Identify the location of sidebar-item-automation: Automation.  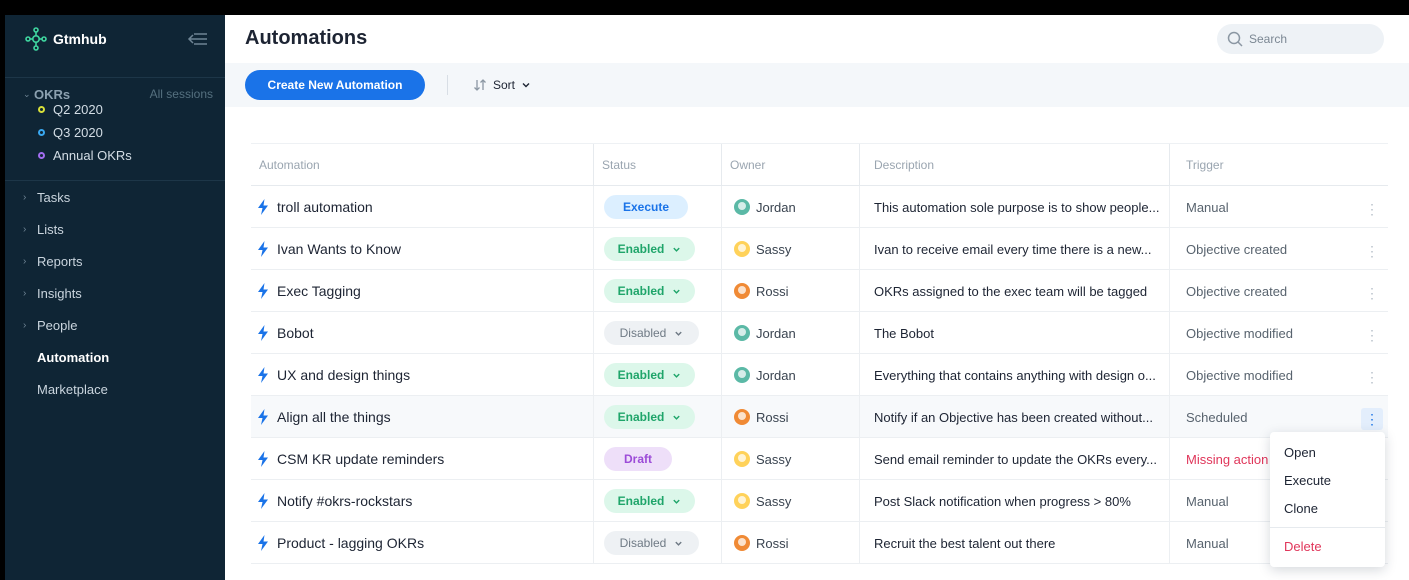
(73, 357).